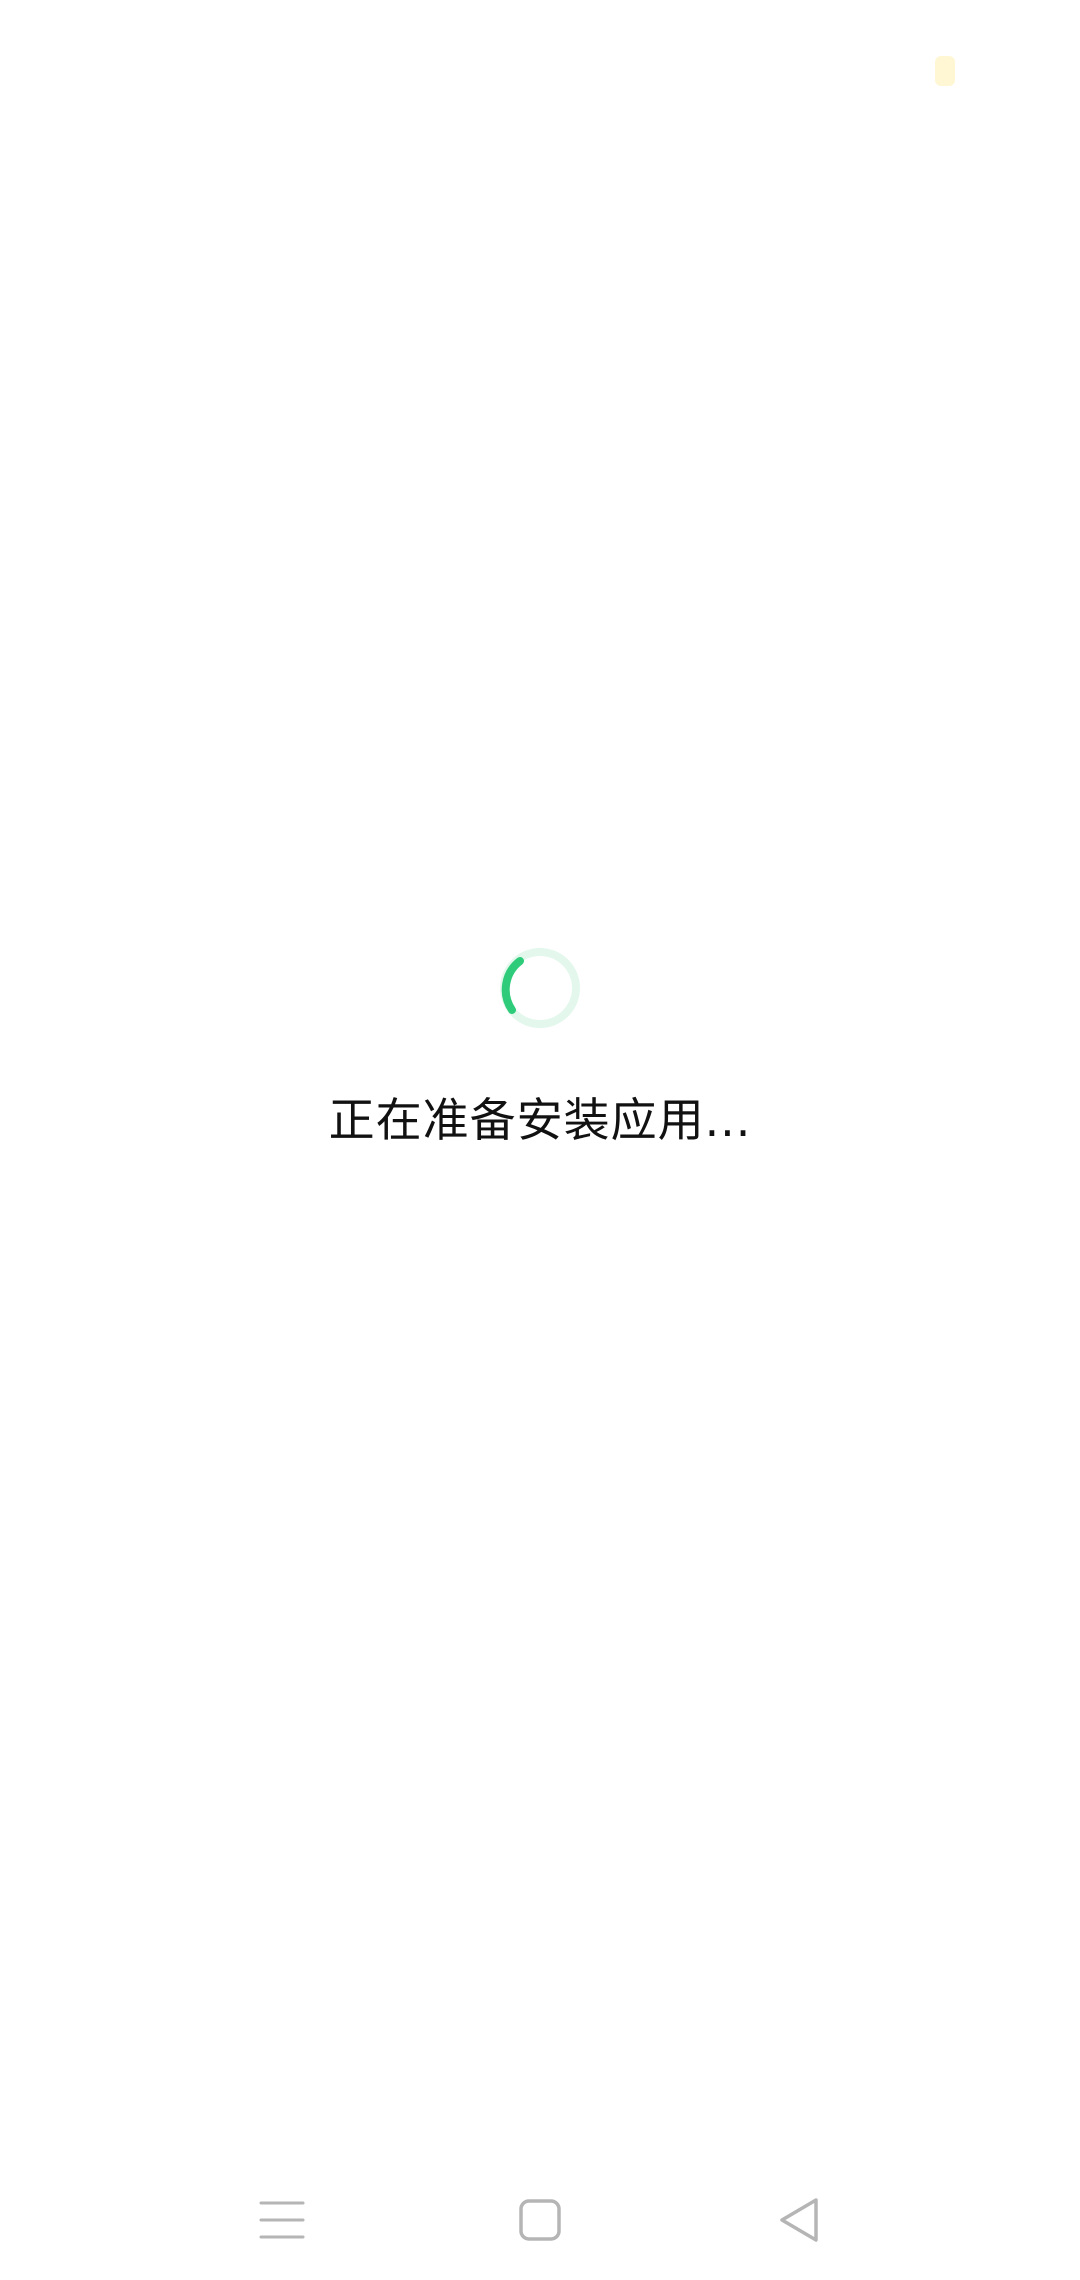 This screenshot has height=2280, width=1080. I want to click on system-navigation-bar, so click(540, 2220).